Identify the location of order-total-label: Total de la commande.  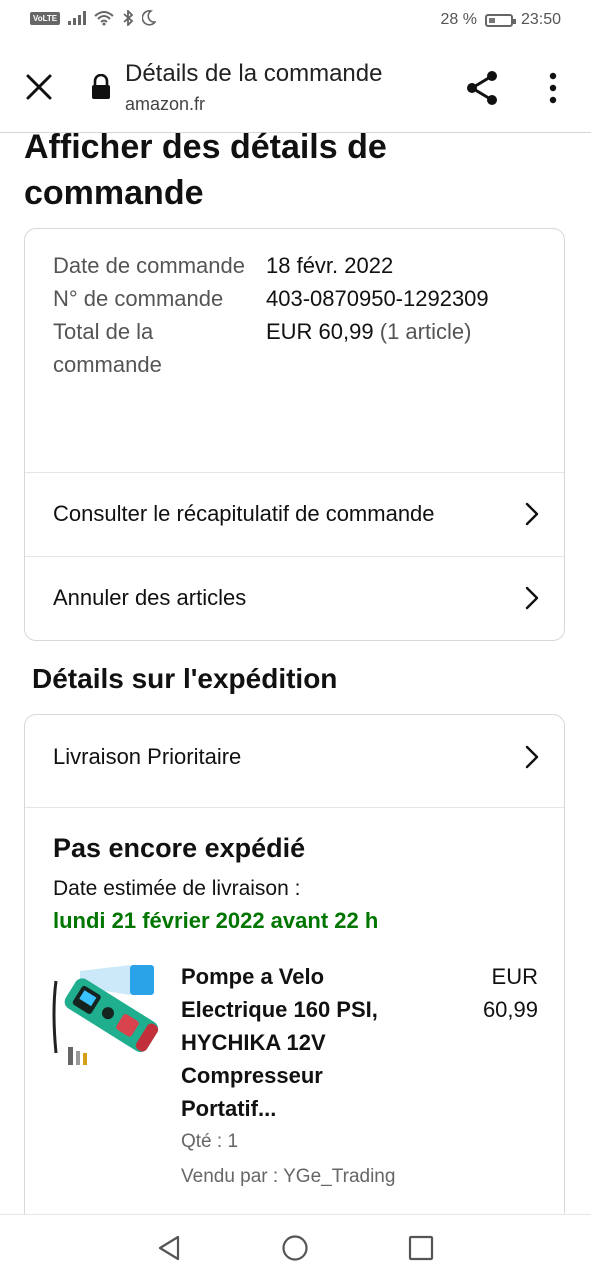
(107, 348).